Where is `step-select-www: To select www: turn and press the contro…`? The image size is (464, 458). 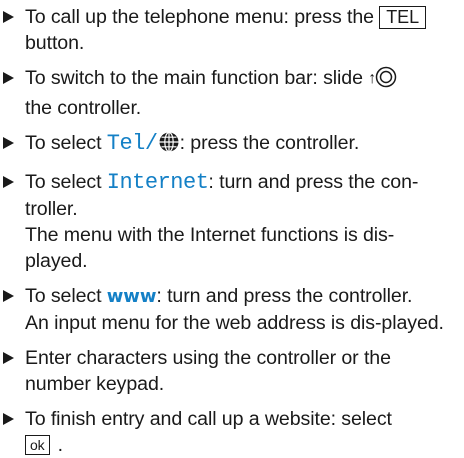 step-select-www: To select www: turn and press the contro… is located at coordinates (228, 309).